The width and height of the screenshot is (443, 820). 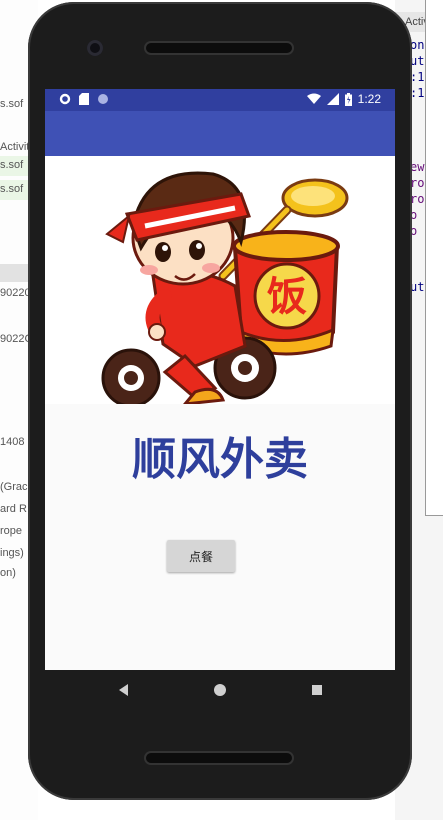 I want to click on ide-text-line: 90220, so click(x=15, y=293).